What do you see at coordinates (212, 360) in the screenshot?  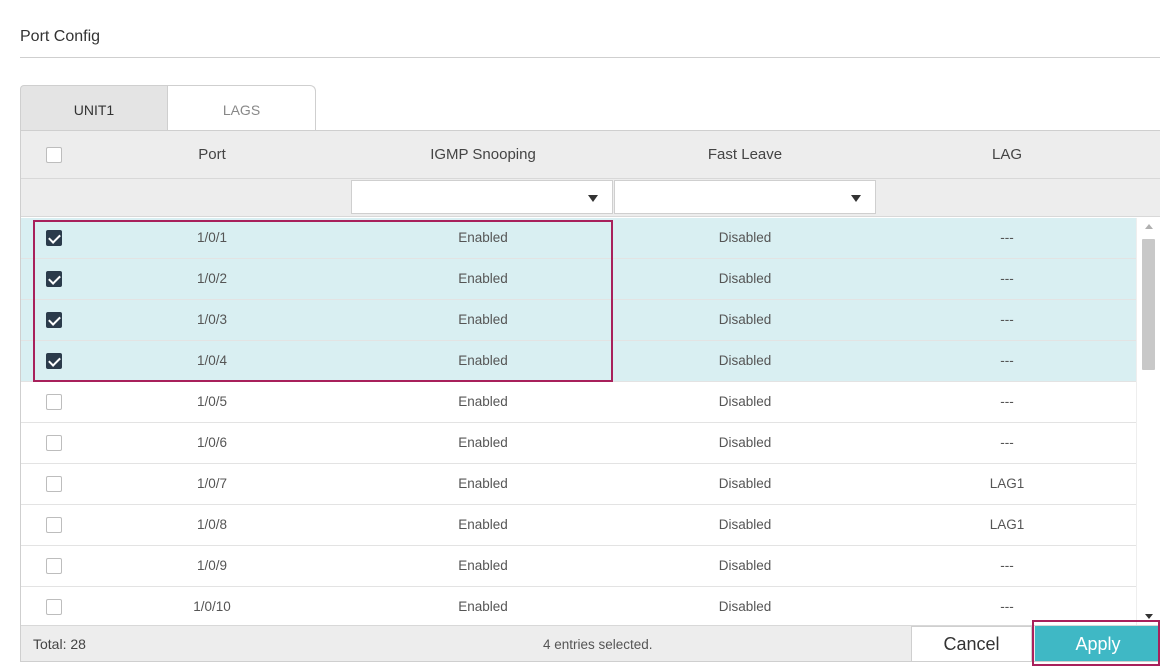 I see `port-cell: 1/0/4` at bounding box center [212, 360].